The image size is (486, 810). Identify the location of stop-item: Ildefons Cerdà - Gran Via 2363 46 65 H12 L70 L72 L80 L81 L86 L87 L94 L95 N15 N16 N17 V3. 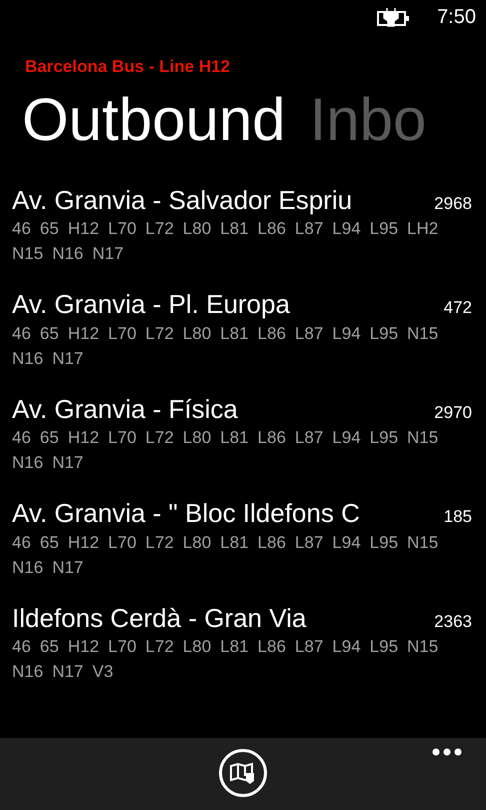
(242, 643).